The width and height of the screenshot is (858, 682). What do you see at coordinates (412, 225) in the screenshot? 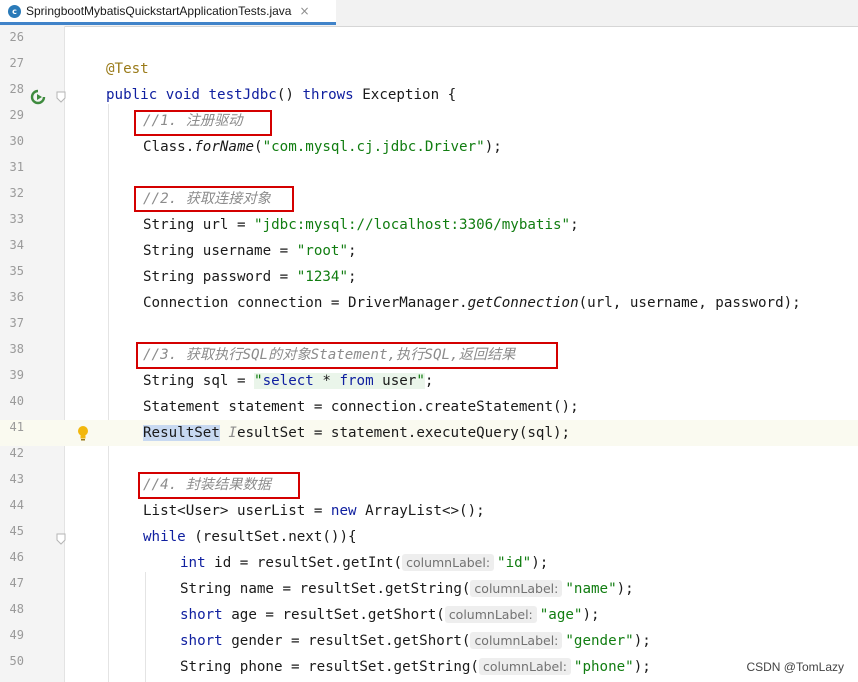
I see `code-token: "jdbc:mysql://localhost:3306/mybatis"` at bounding box center [412, 225].